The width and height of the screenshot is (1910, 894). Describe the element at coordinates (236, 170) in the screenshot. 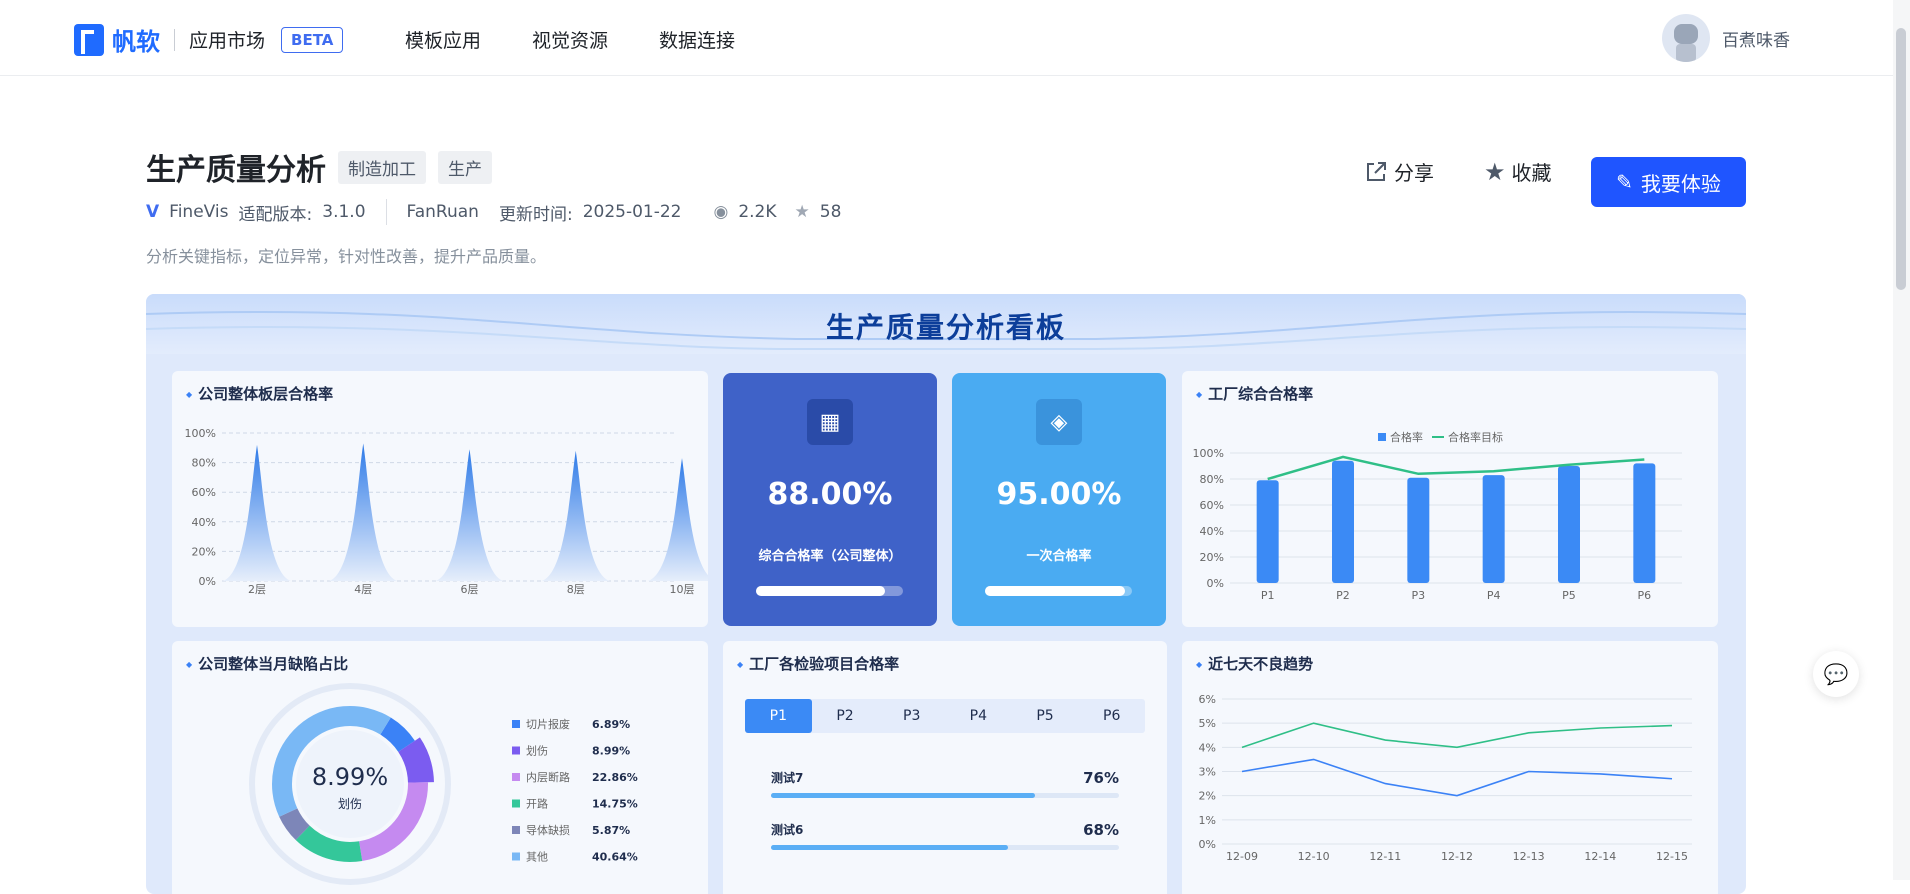

I see `page-title: 生产质量分析` at that location.